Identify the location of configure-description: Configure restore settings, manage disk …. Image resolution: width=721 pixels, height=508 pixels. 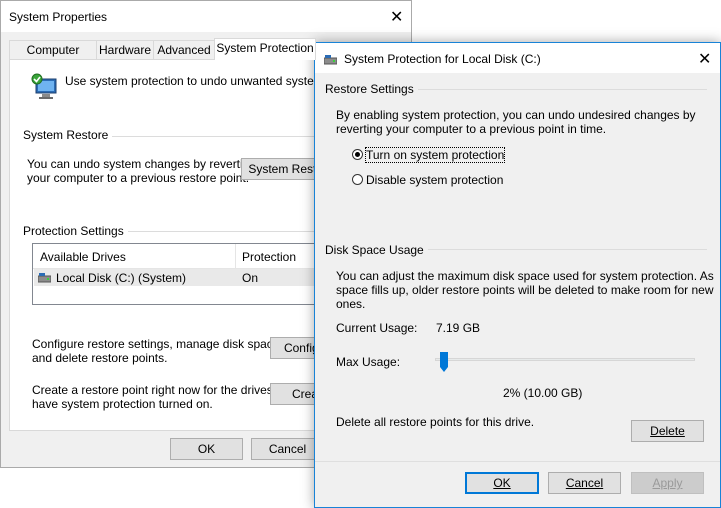
(157, 351).